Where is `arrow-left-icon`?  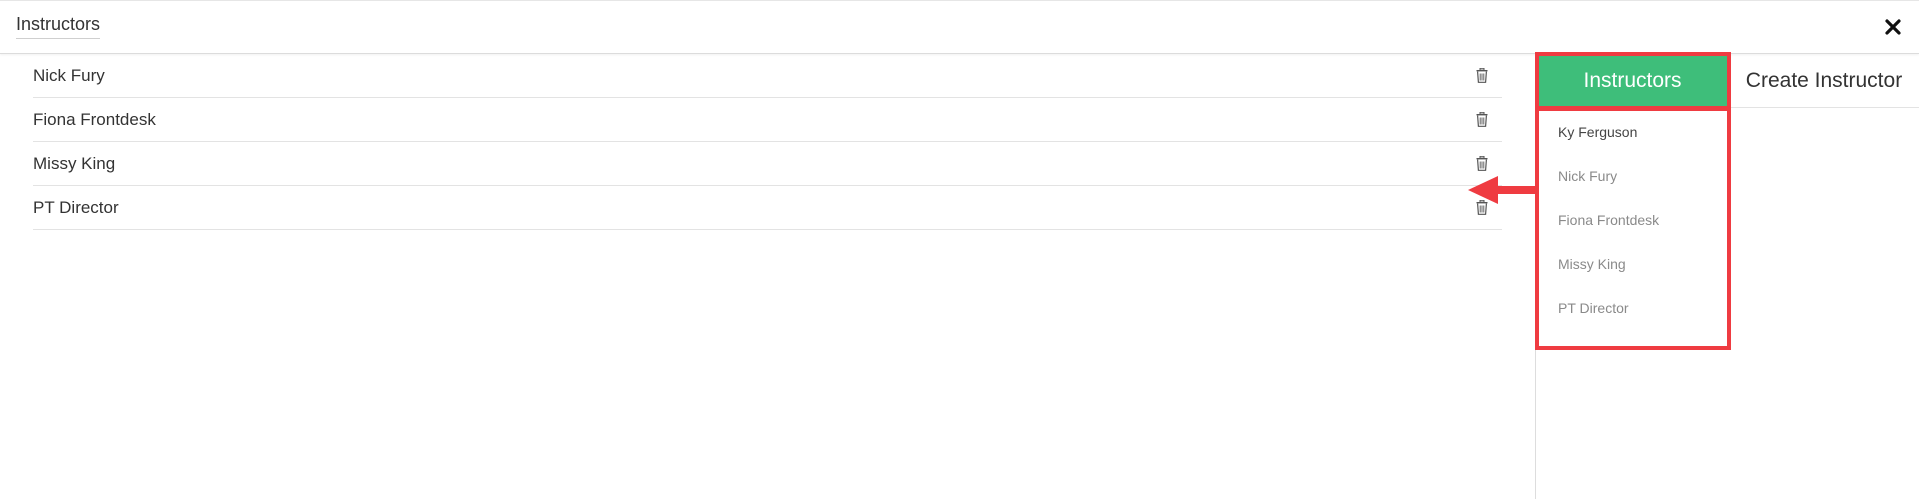 arrow-left-icon is located at coordinates (1503, 190).